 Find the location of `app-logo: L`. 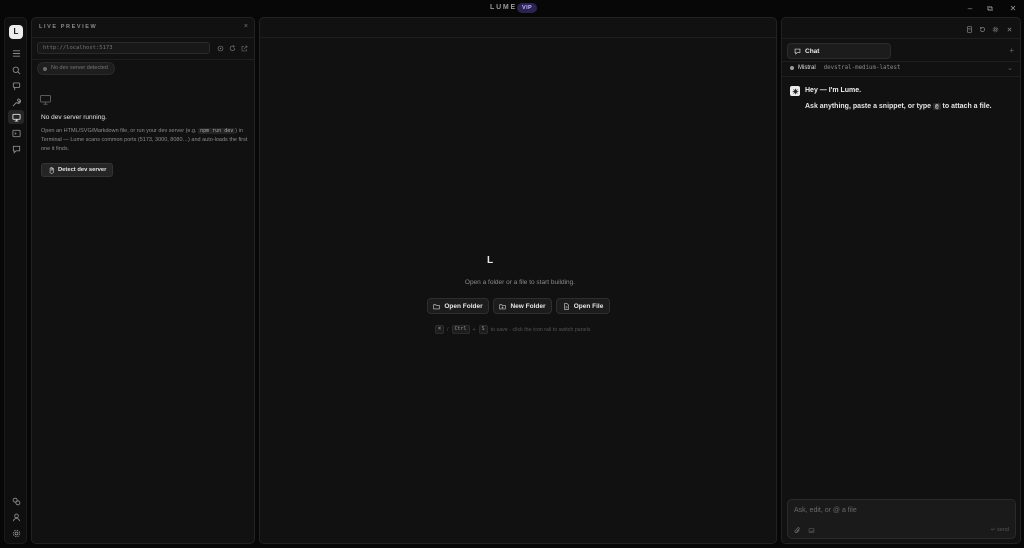

app-logo: L is located at coordinates (16, 32).